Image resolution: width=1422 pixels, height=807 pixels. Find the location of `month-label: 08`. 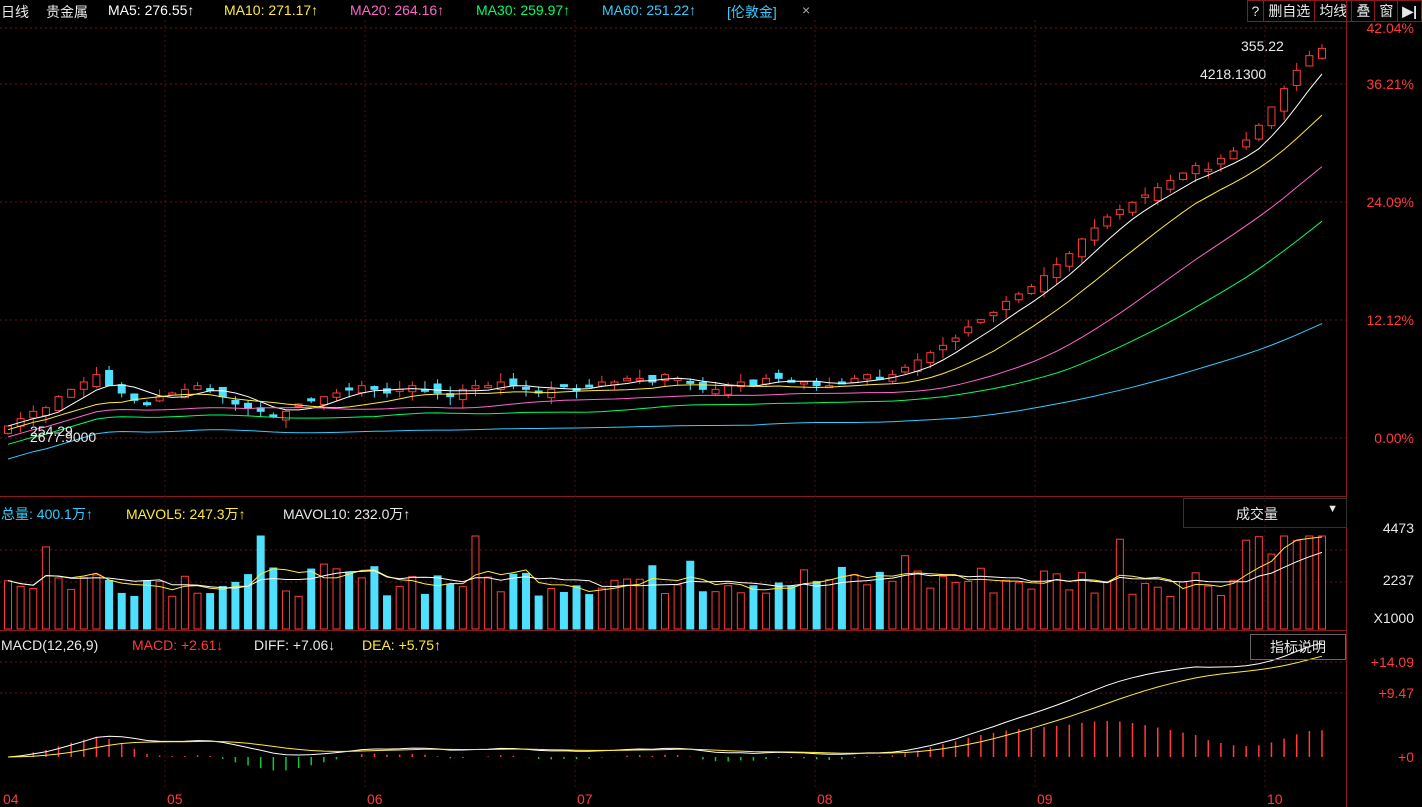

month-label: 08 is located at coordinates (825, 799).